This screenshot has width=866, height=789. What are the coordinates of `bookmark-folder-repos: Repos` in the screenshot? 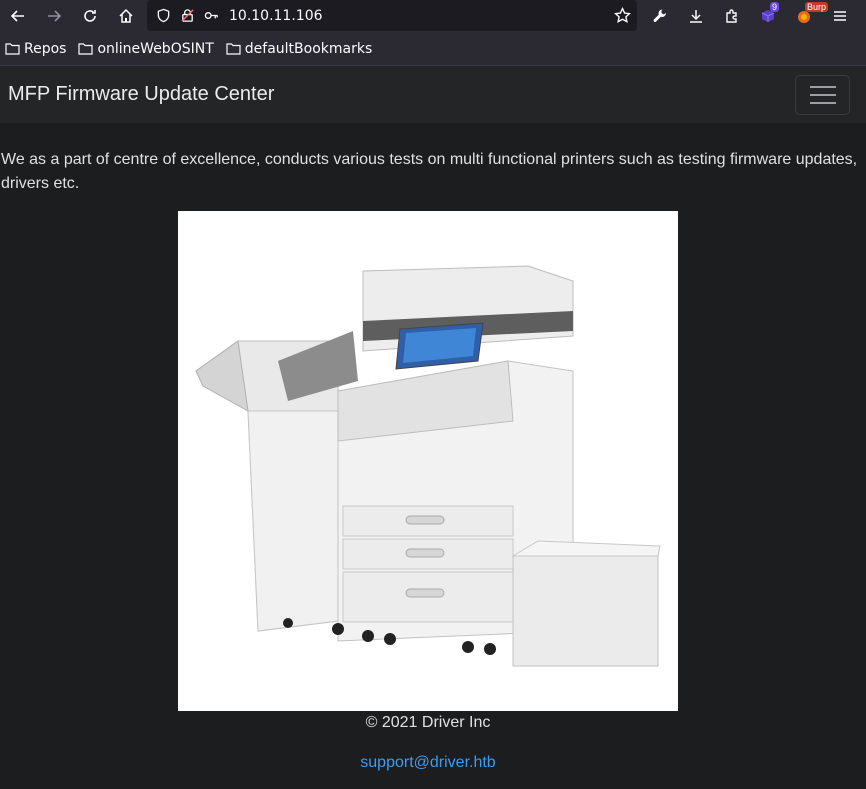 It's located at (35, 49).